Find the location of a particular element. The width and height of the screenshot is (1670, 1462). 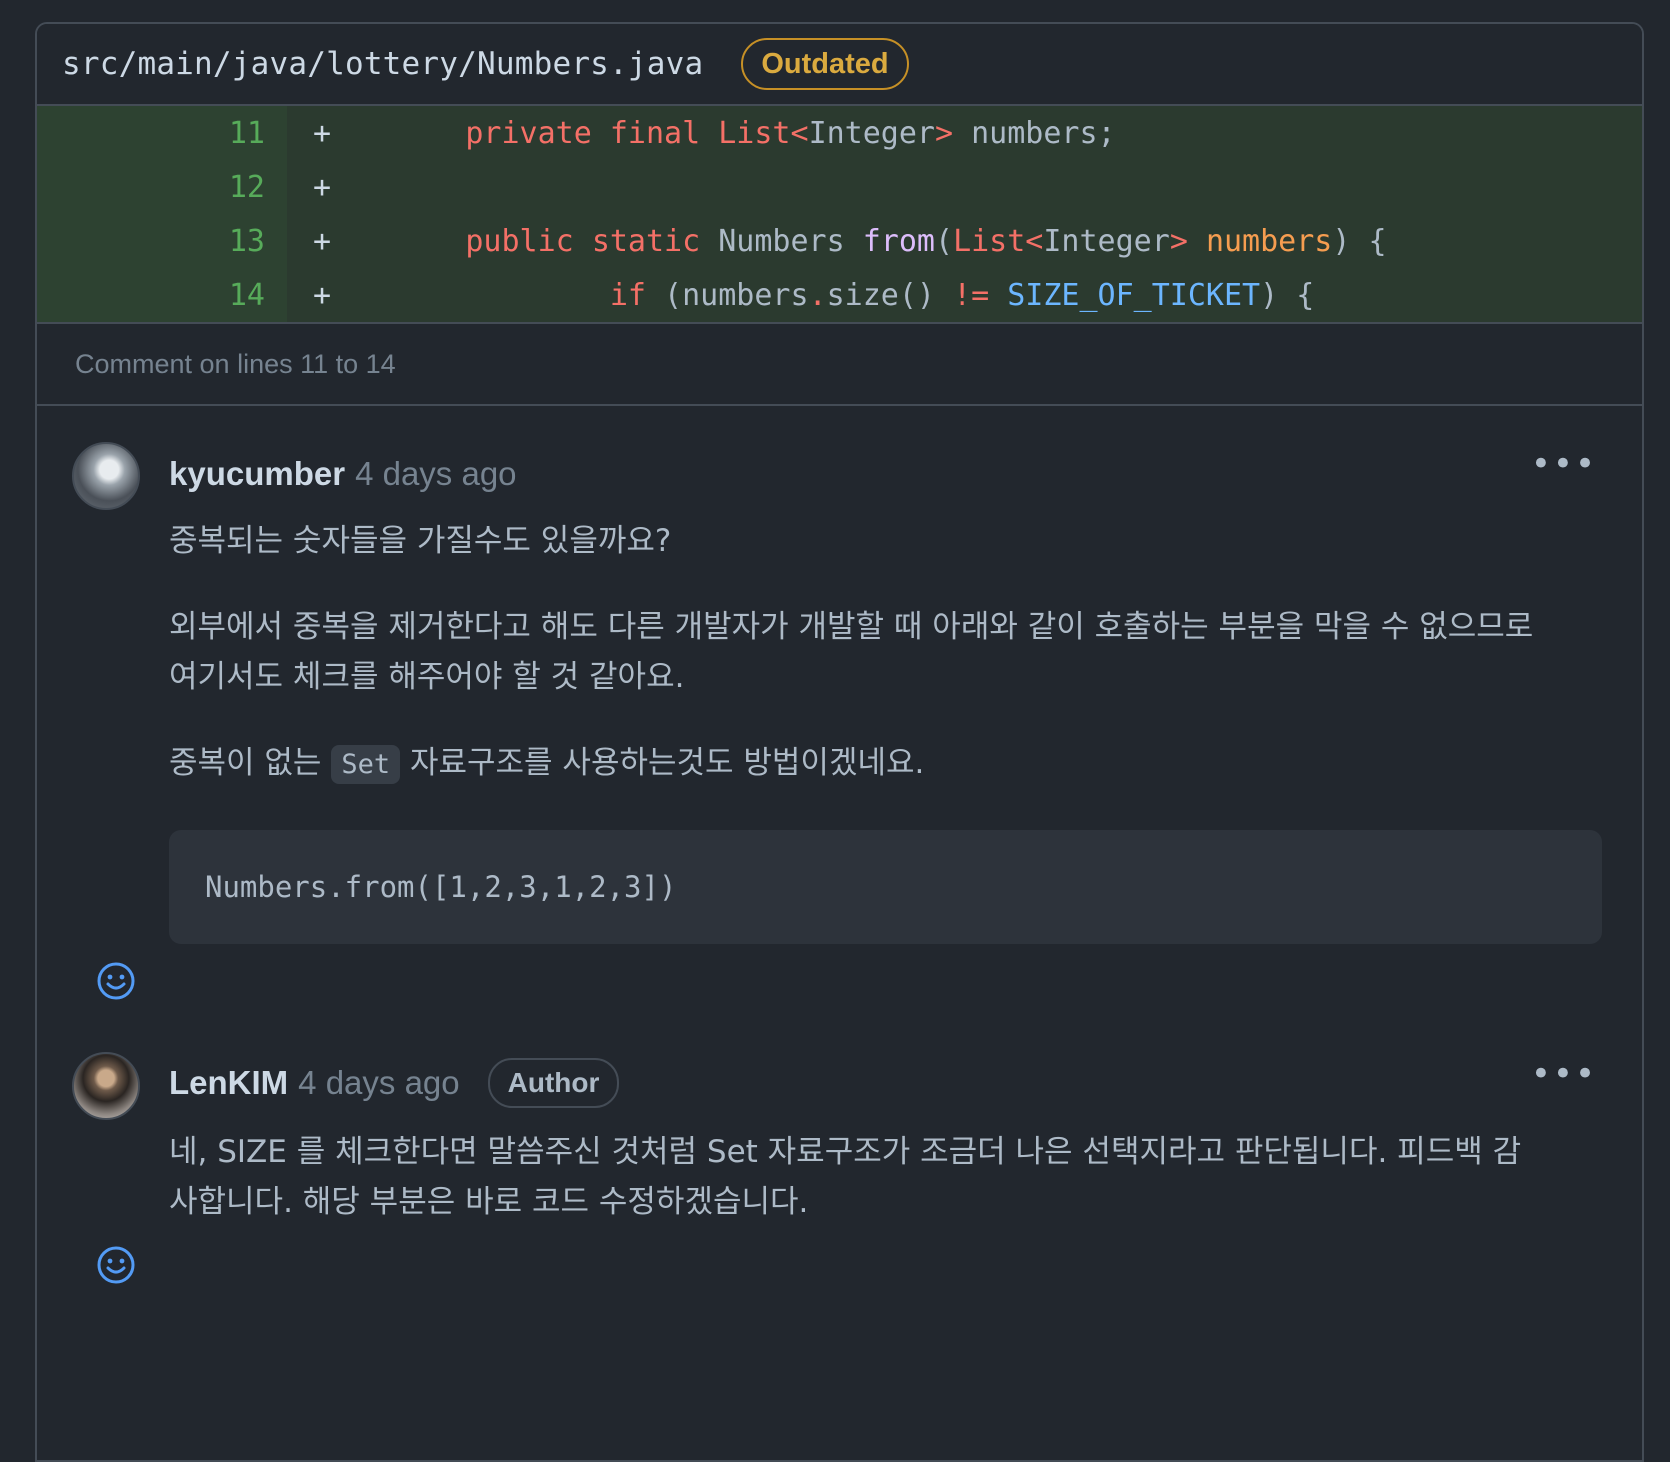

comment-paragraph: 중복이 없는 Set 자료구조를 사용하는것도 방법이겠네요. is located at coordinates (885, 764).